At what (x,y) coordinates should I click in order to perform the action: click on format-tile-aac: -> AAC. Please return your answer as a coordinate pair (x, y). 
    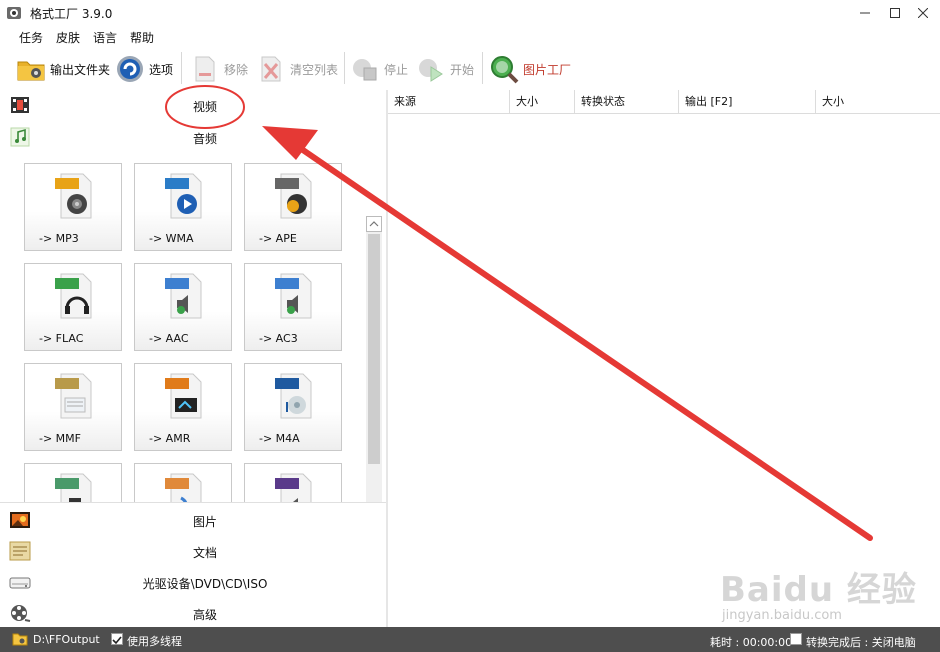
    Looking at the image, I should click on (183, 307).